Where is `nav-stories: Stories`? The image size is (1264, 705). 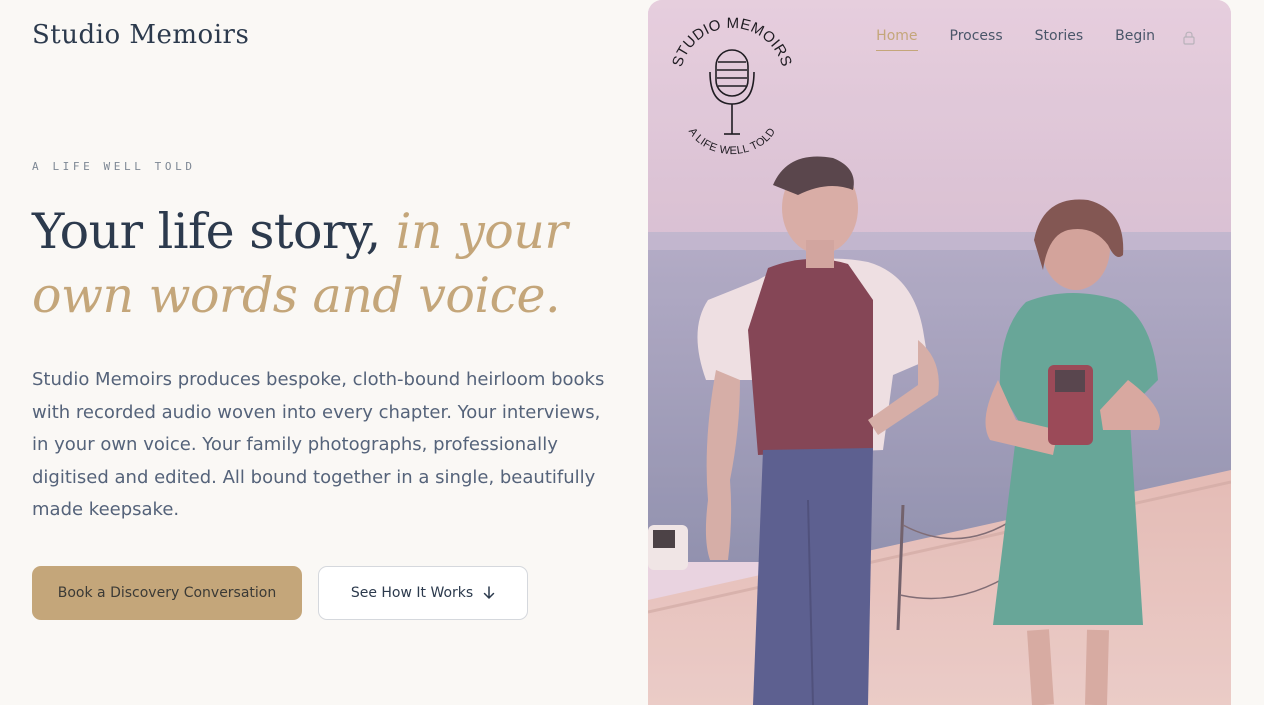 nav-stories: Stories is located at coordinates (1059, 39).